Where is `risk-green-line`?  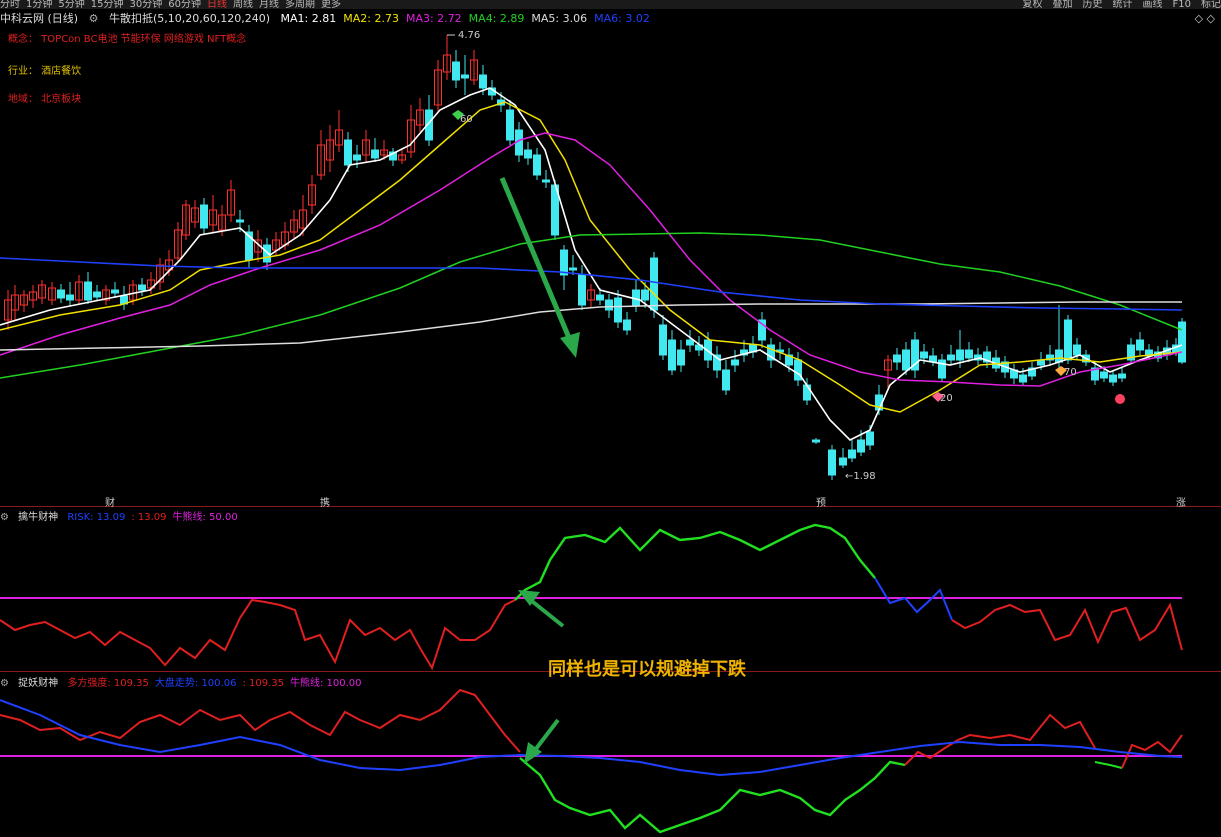
risk-green-line is located at coordinates (695, 562).